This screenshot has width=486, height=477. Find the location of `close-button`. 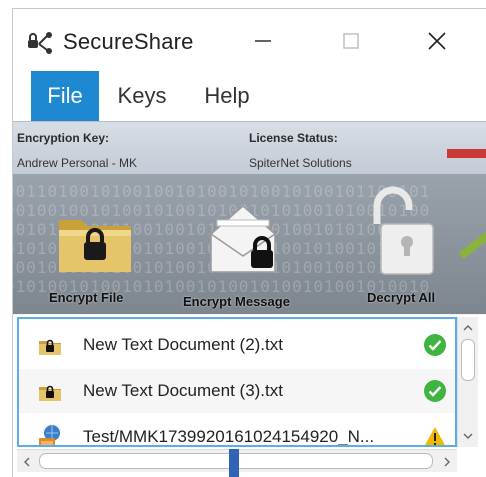

close-button is located at coordinates (437, 43).